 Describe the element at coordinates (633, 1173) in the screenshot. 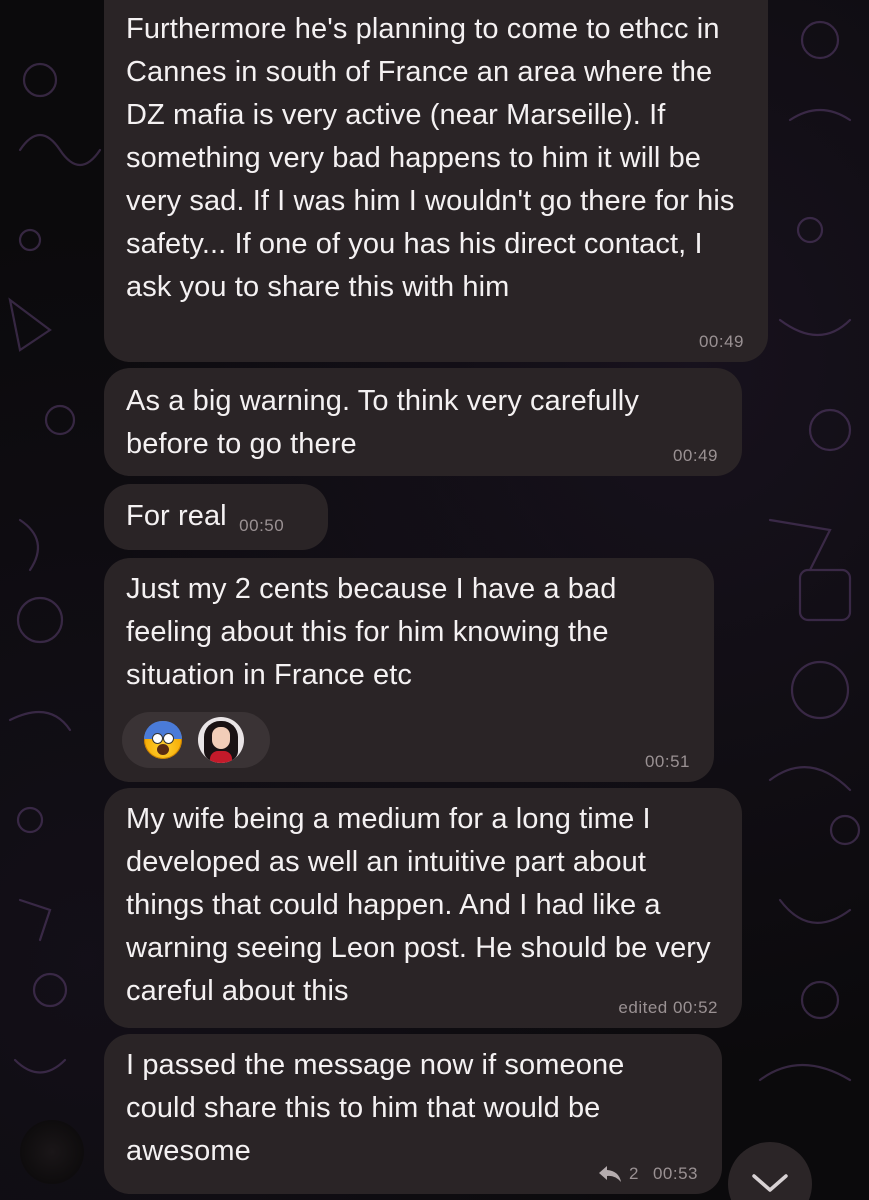

I see `reply-count: 2` at that location.